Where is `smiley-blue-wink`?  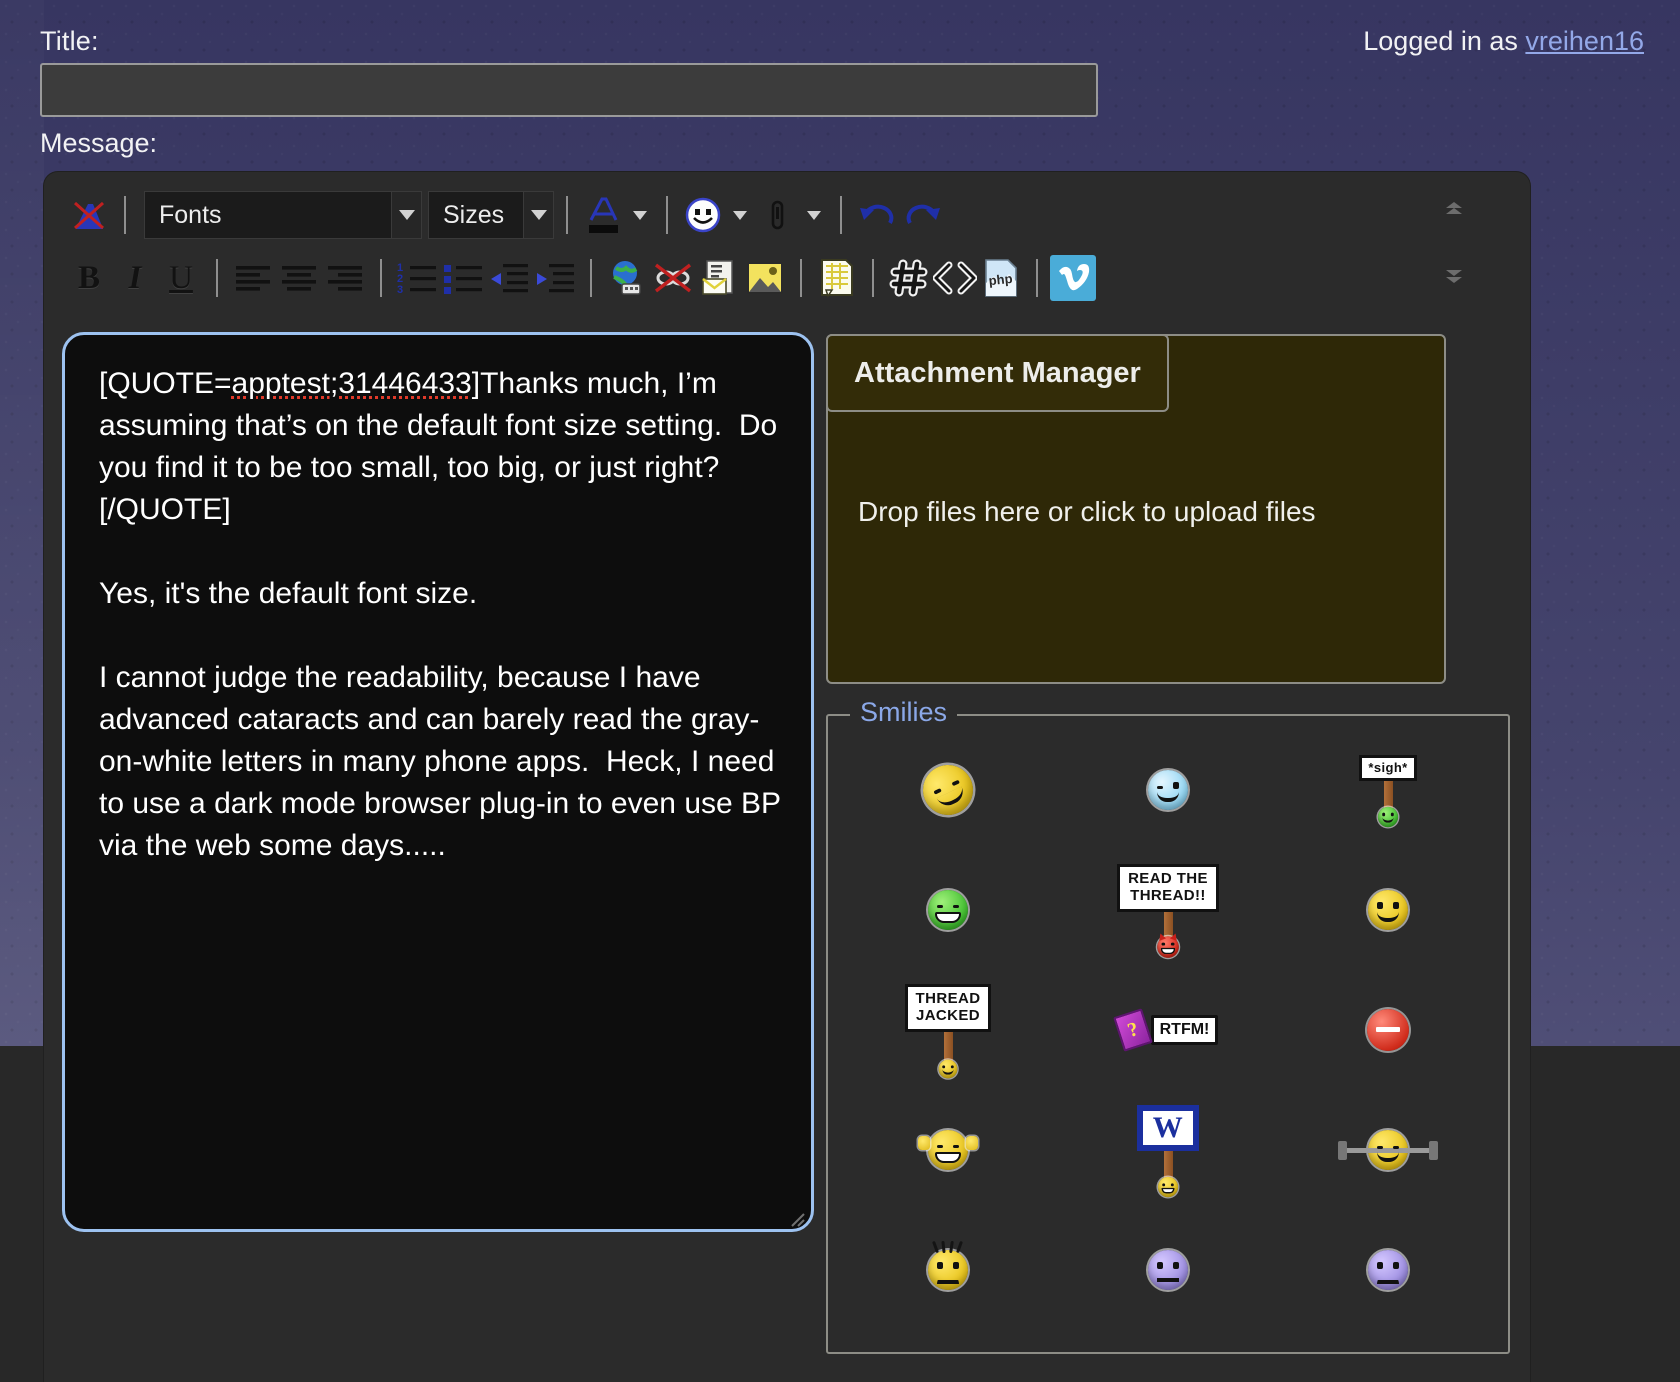 smiley-blue-wink is located at coordinates (1168, 790).